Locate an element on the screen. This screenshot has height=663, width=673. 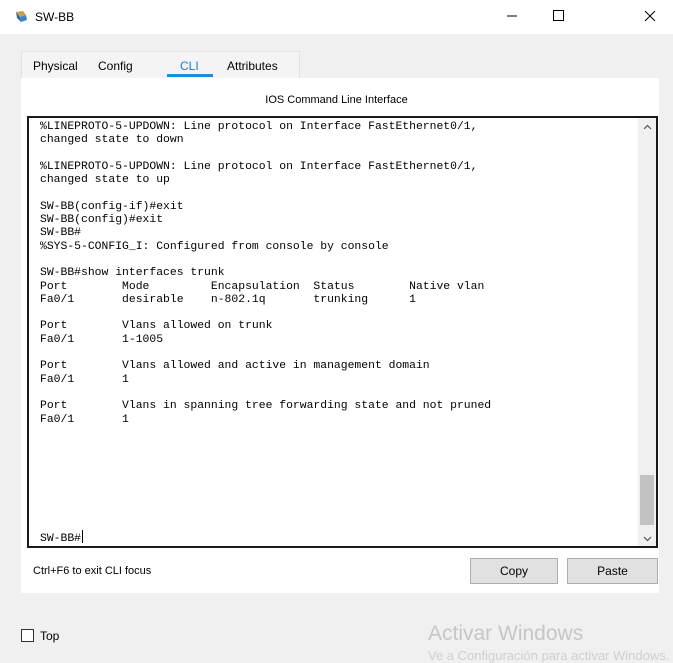
text-cursor is located at coordinates (83, 536).